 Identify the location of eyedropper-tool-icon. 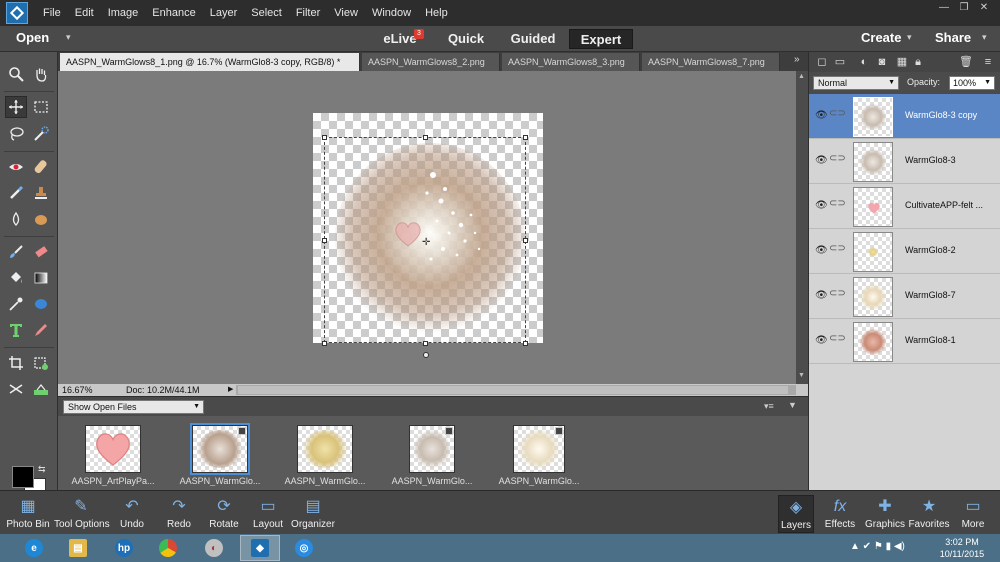
(16, 304).